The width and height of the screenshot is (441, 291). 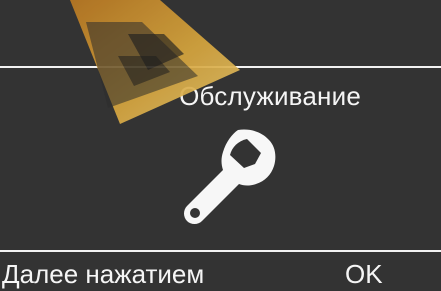 I want to click on next-instruction: Далее нажатием, so click(x=103, y=274).